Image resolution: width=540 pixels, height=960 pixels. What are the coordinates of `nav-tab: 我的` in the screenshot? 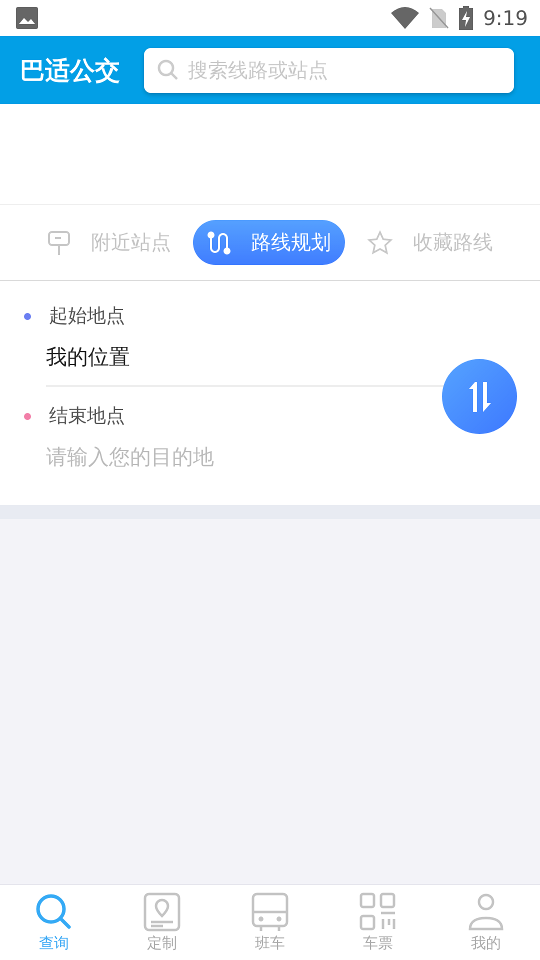 It's located at (486, 922).